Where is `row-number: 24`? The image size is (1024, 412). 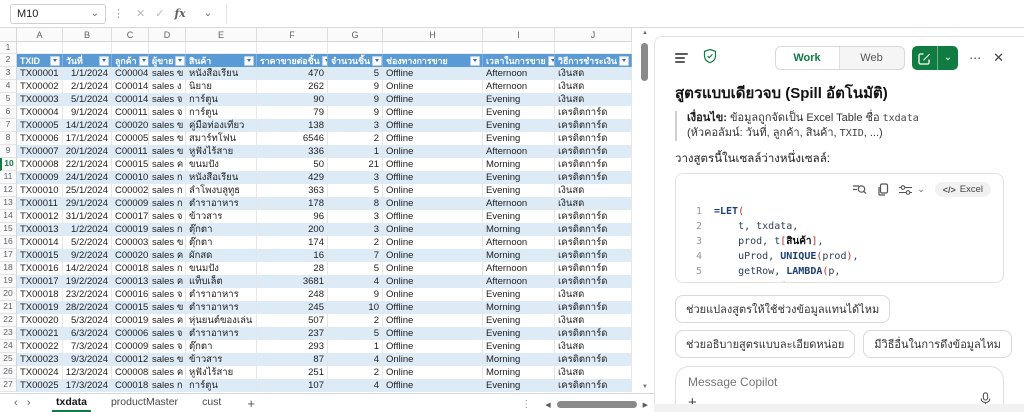
row-number: 24 is located at coordinates (8, 346).